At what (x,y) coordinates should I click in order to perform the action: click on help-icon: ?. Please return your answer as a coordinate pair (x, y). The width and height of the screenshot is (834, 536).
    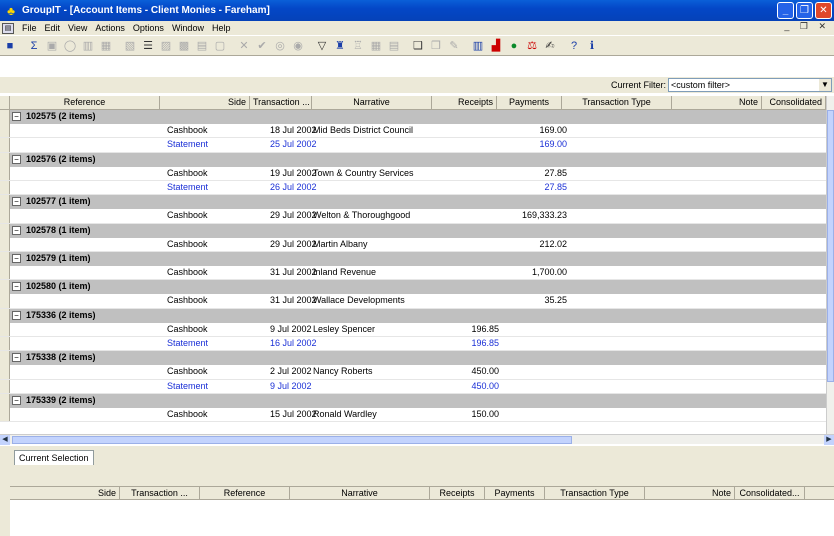
    Looking at the image, I should click on (574, 46).